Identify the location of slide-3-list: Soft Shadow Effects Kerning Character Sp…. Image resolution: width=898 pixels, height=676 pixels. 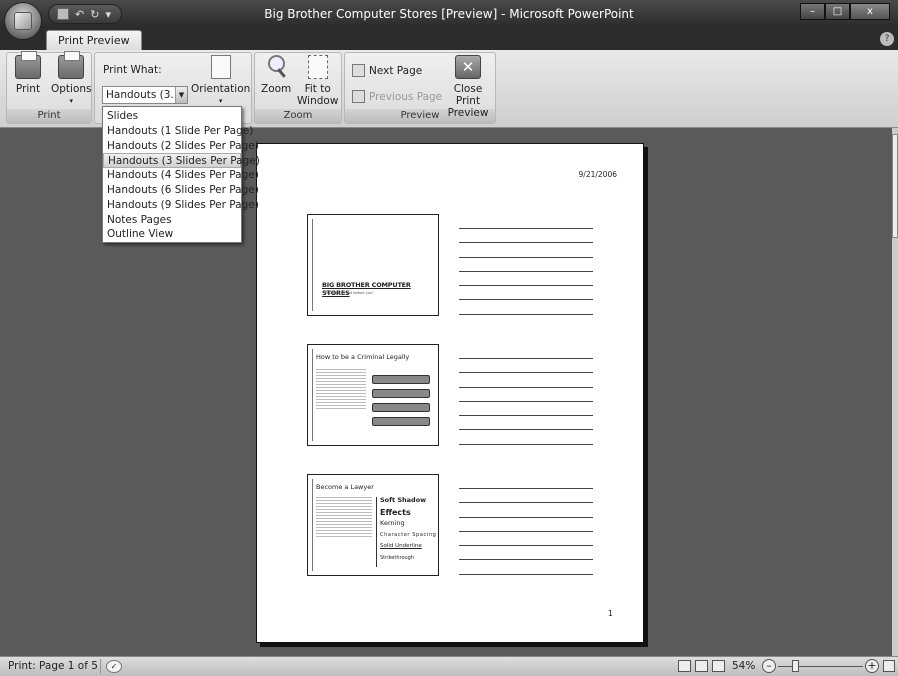
(408, 529).